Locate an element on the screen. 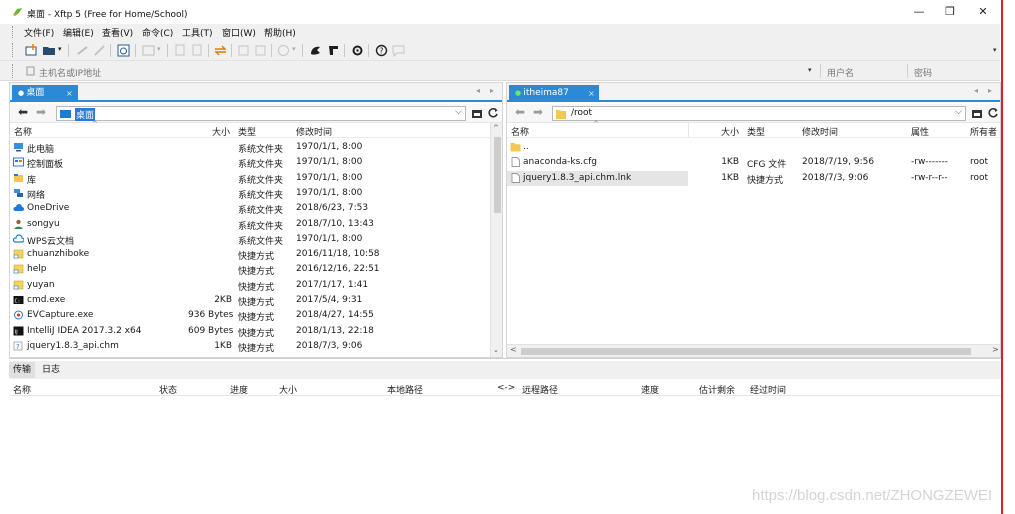 The height and width of the screenshot is (514, 1015). table-row: WPS云文档 系统文件夹 1970/1/1, 8:00 is located at coordinates (250, 239).